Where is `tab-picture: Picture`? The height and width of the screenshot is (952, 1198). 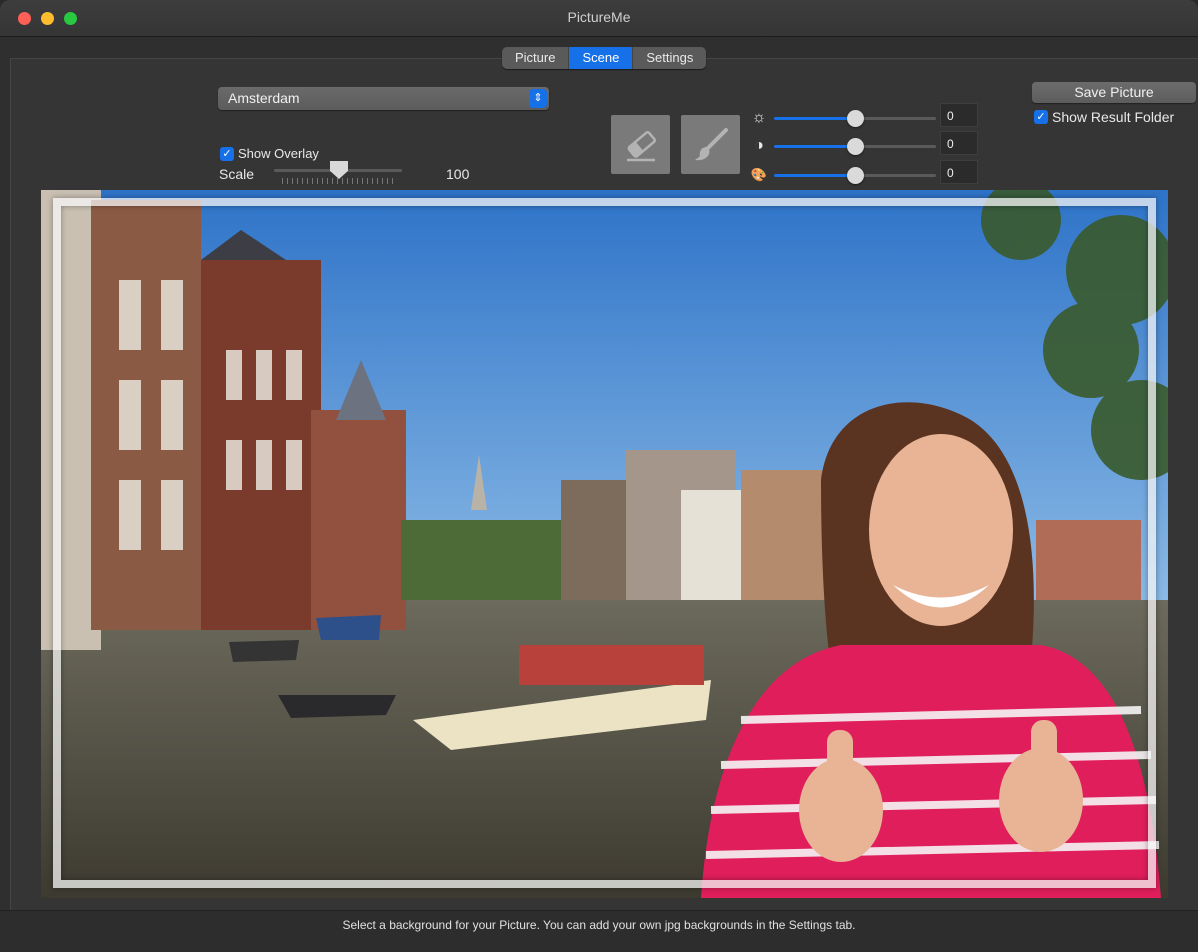
tab-picture: Picture is located at coordinates (536, 58).